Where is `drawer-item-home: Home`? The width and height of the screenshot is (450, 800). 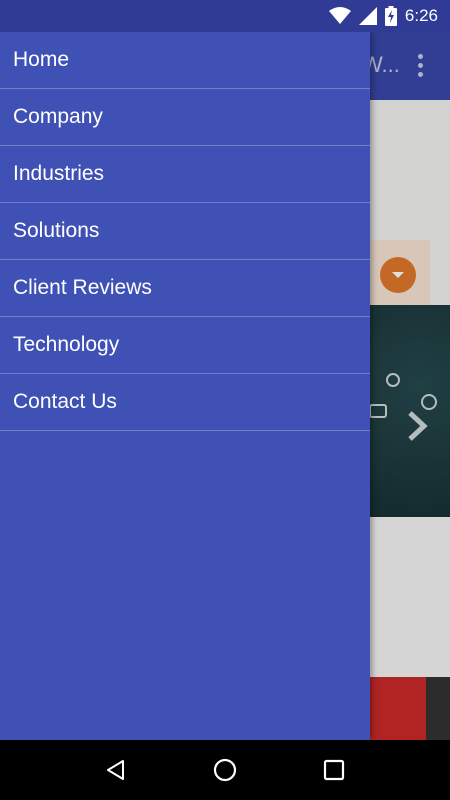
drawer-item-home: Home is located at coordinates (185, 60).